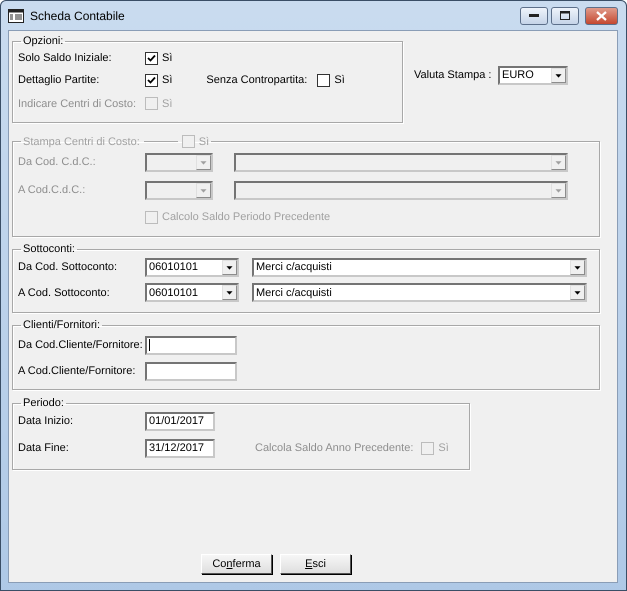 The image size is (627, 591). I want to click on minimize-icon, so click(534, 16).